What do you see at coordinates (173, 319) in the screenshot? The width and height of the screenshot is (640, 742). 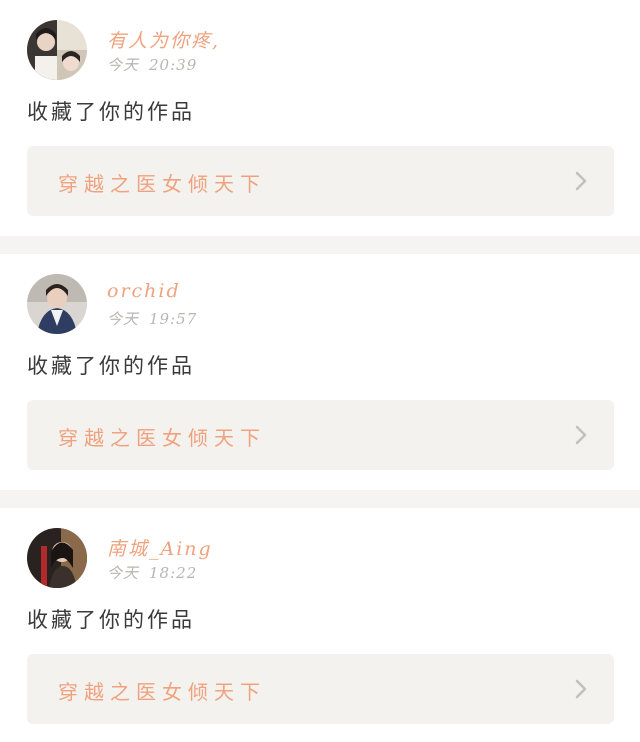 I see `timestamp-time: 19:57` at bounding box center [173, 319].